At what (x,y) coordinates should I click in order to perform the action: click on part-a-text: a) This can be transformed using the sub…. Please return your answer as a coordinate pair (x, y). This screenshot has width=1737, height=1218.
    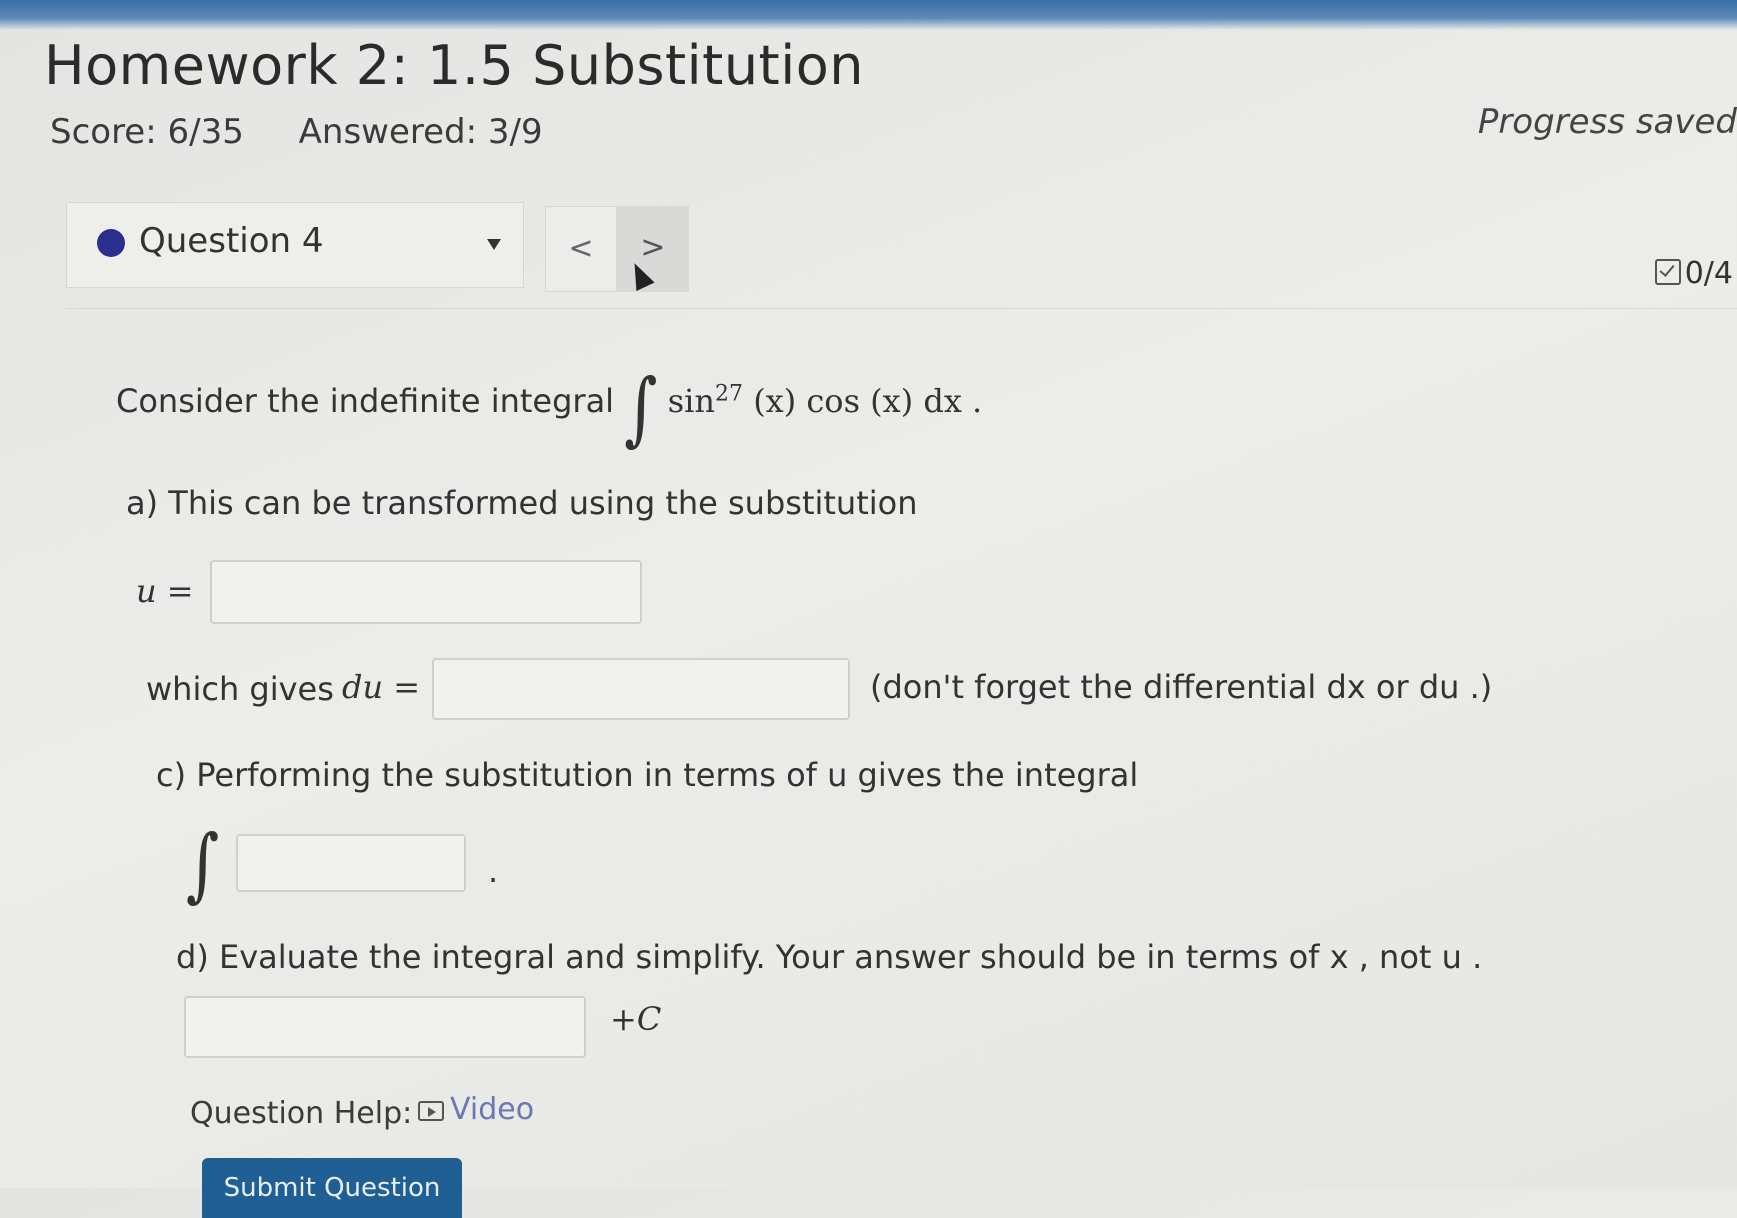
    Looking at the image, I should click on (522, 503).